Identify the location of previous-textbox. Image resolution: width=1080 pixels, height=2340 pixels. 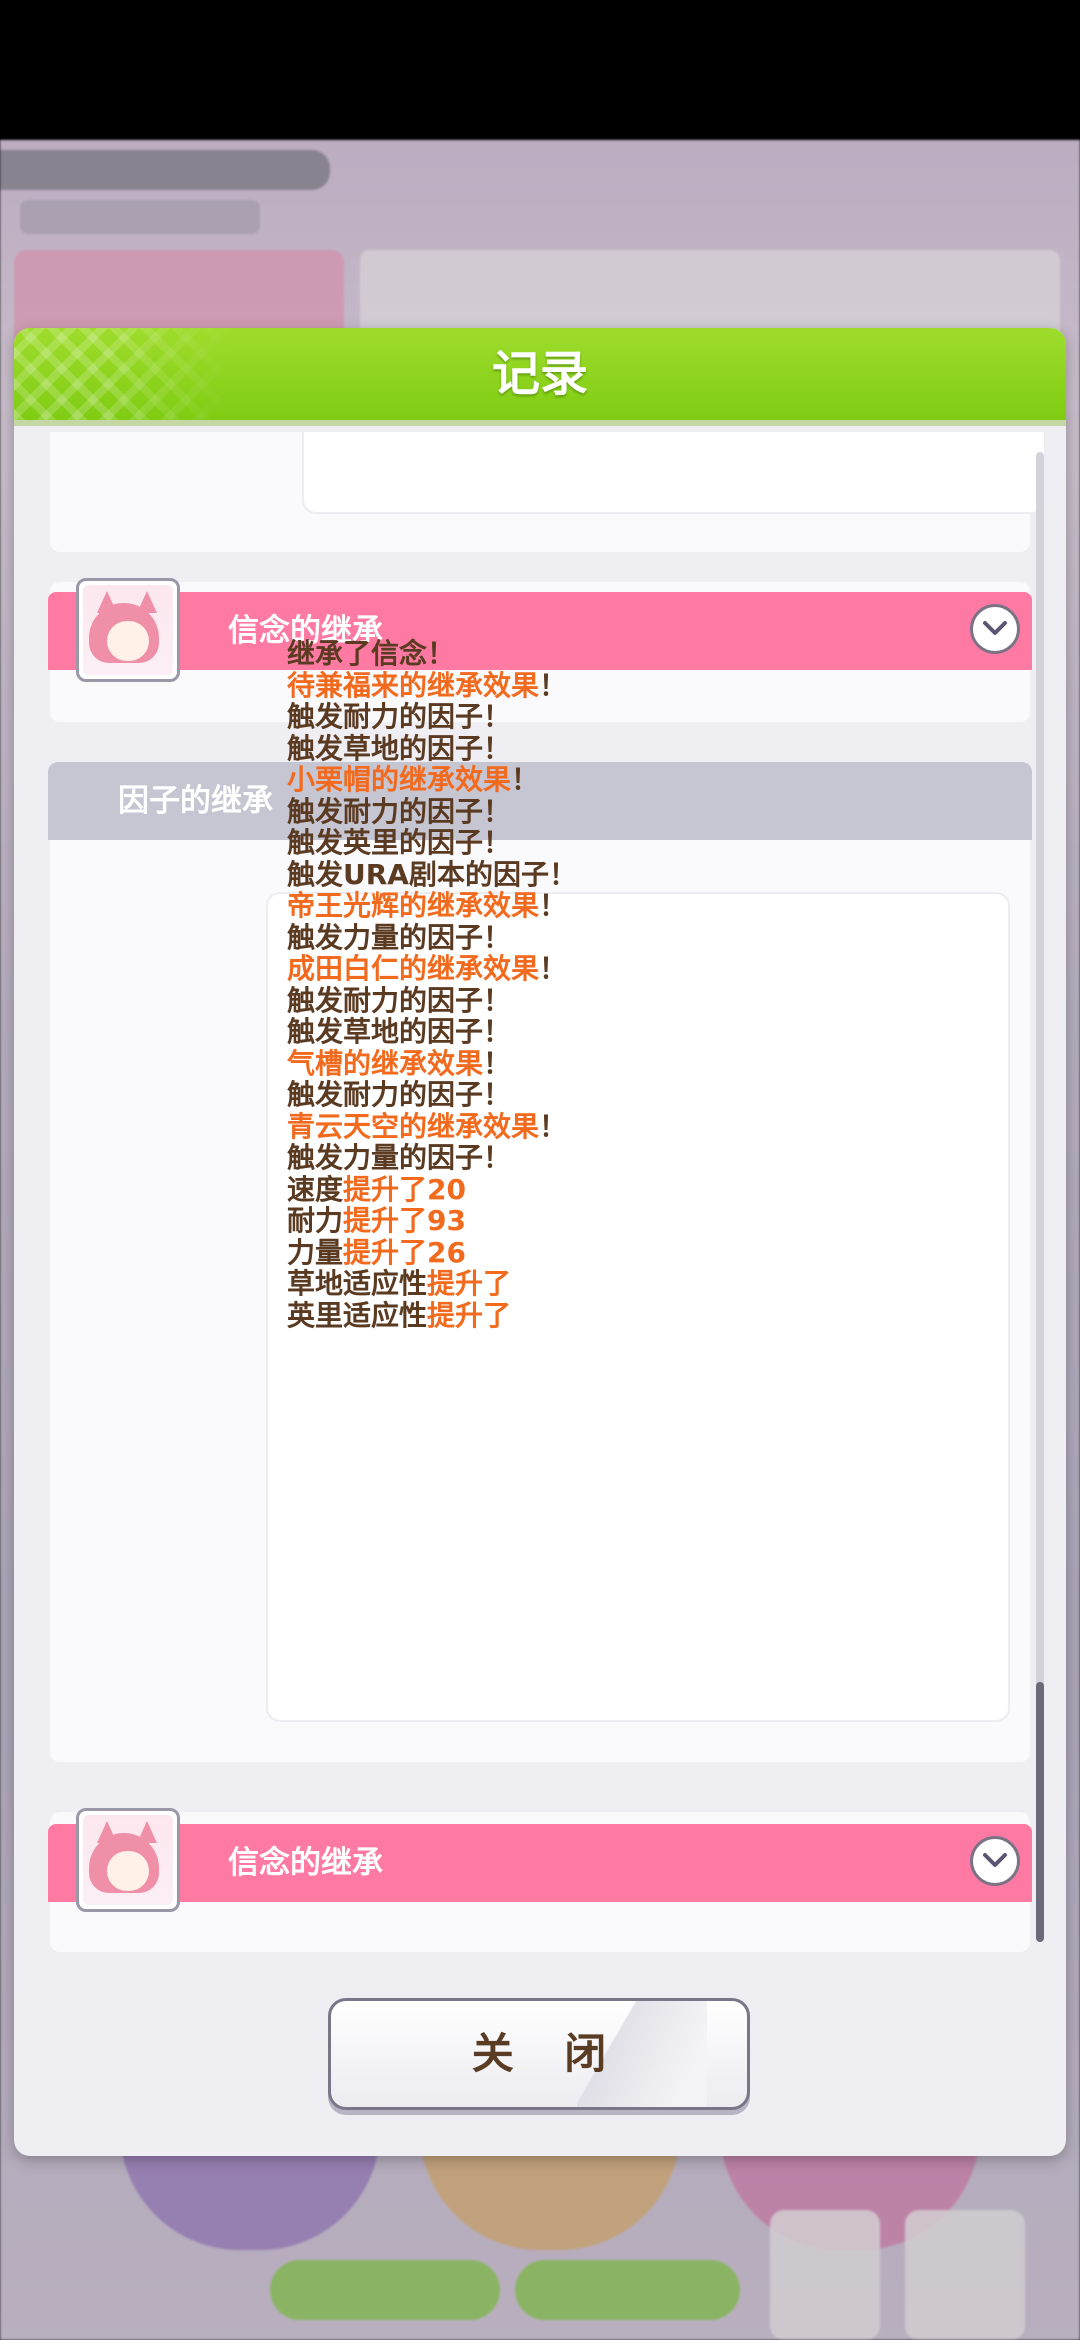
(674, 473).